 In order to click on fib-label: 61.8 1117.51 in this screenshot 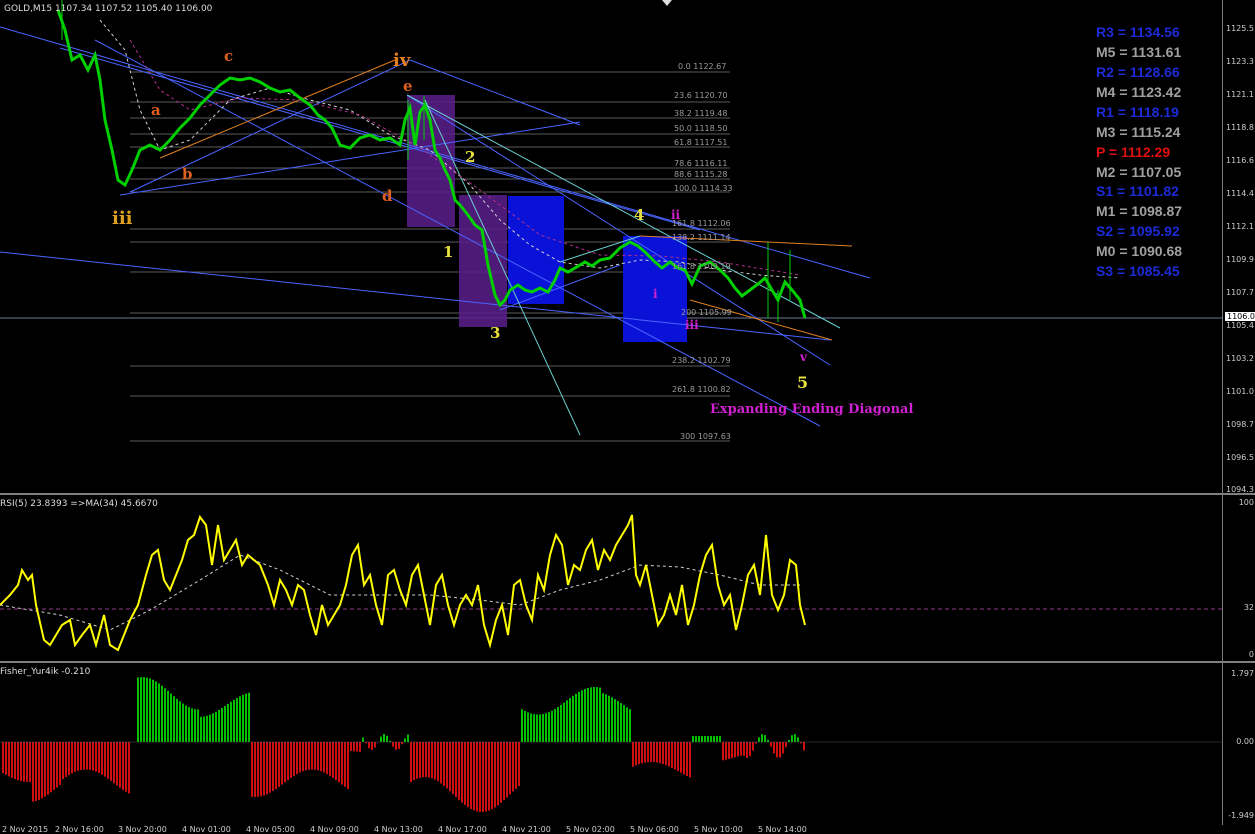, I will do `click(700, 142)`.